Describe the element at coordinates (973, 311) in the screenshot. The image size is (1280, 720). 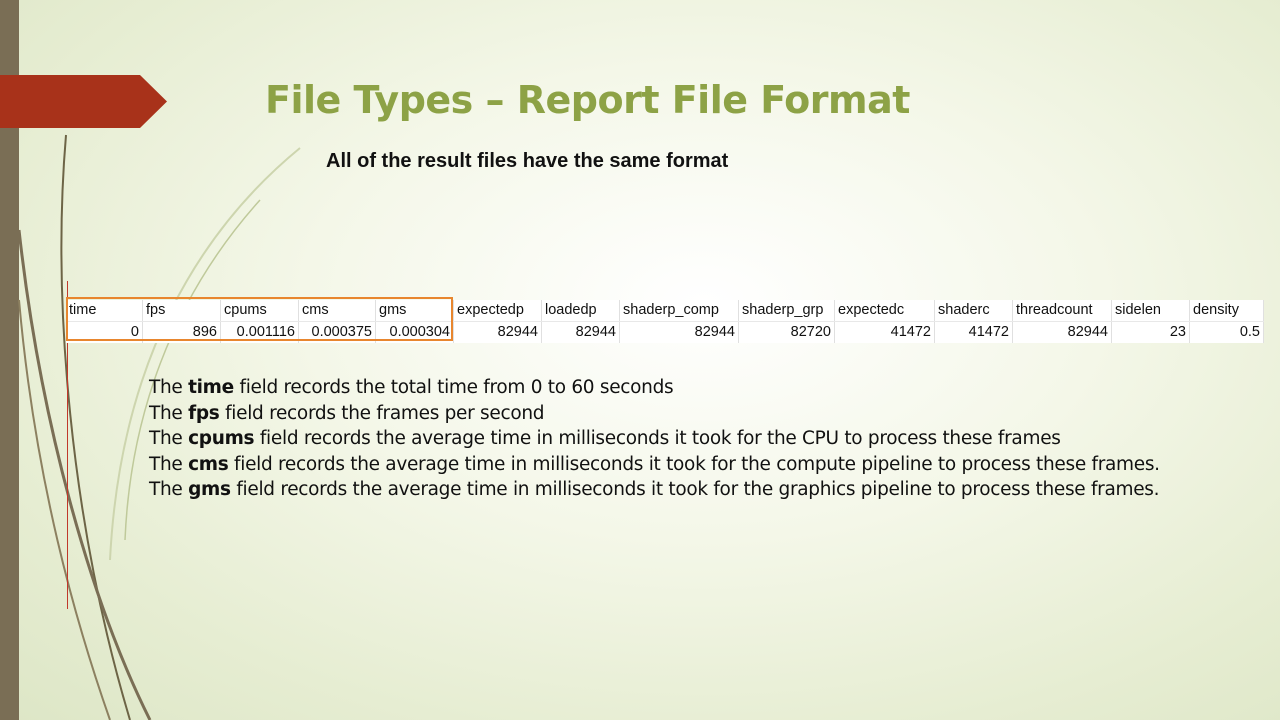
I see `header-cell: shaderc` at that location.